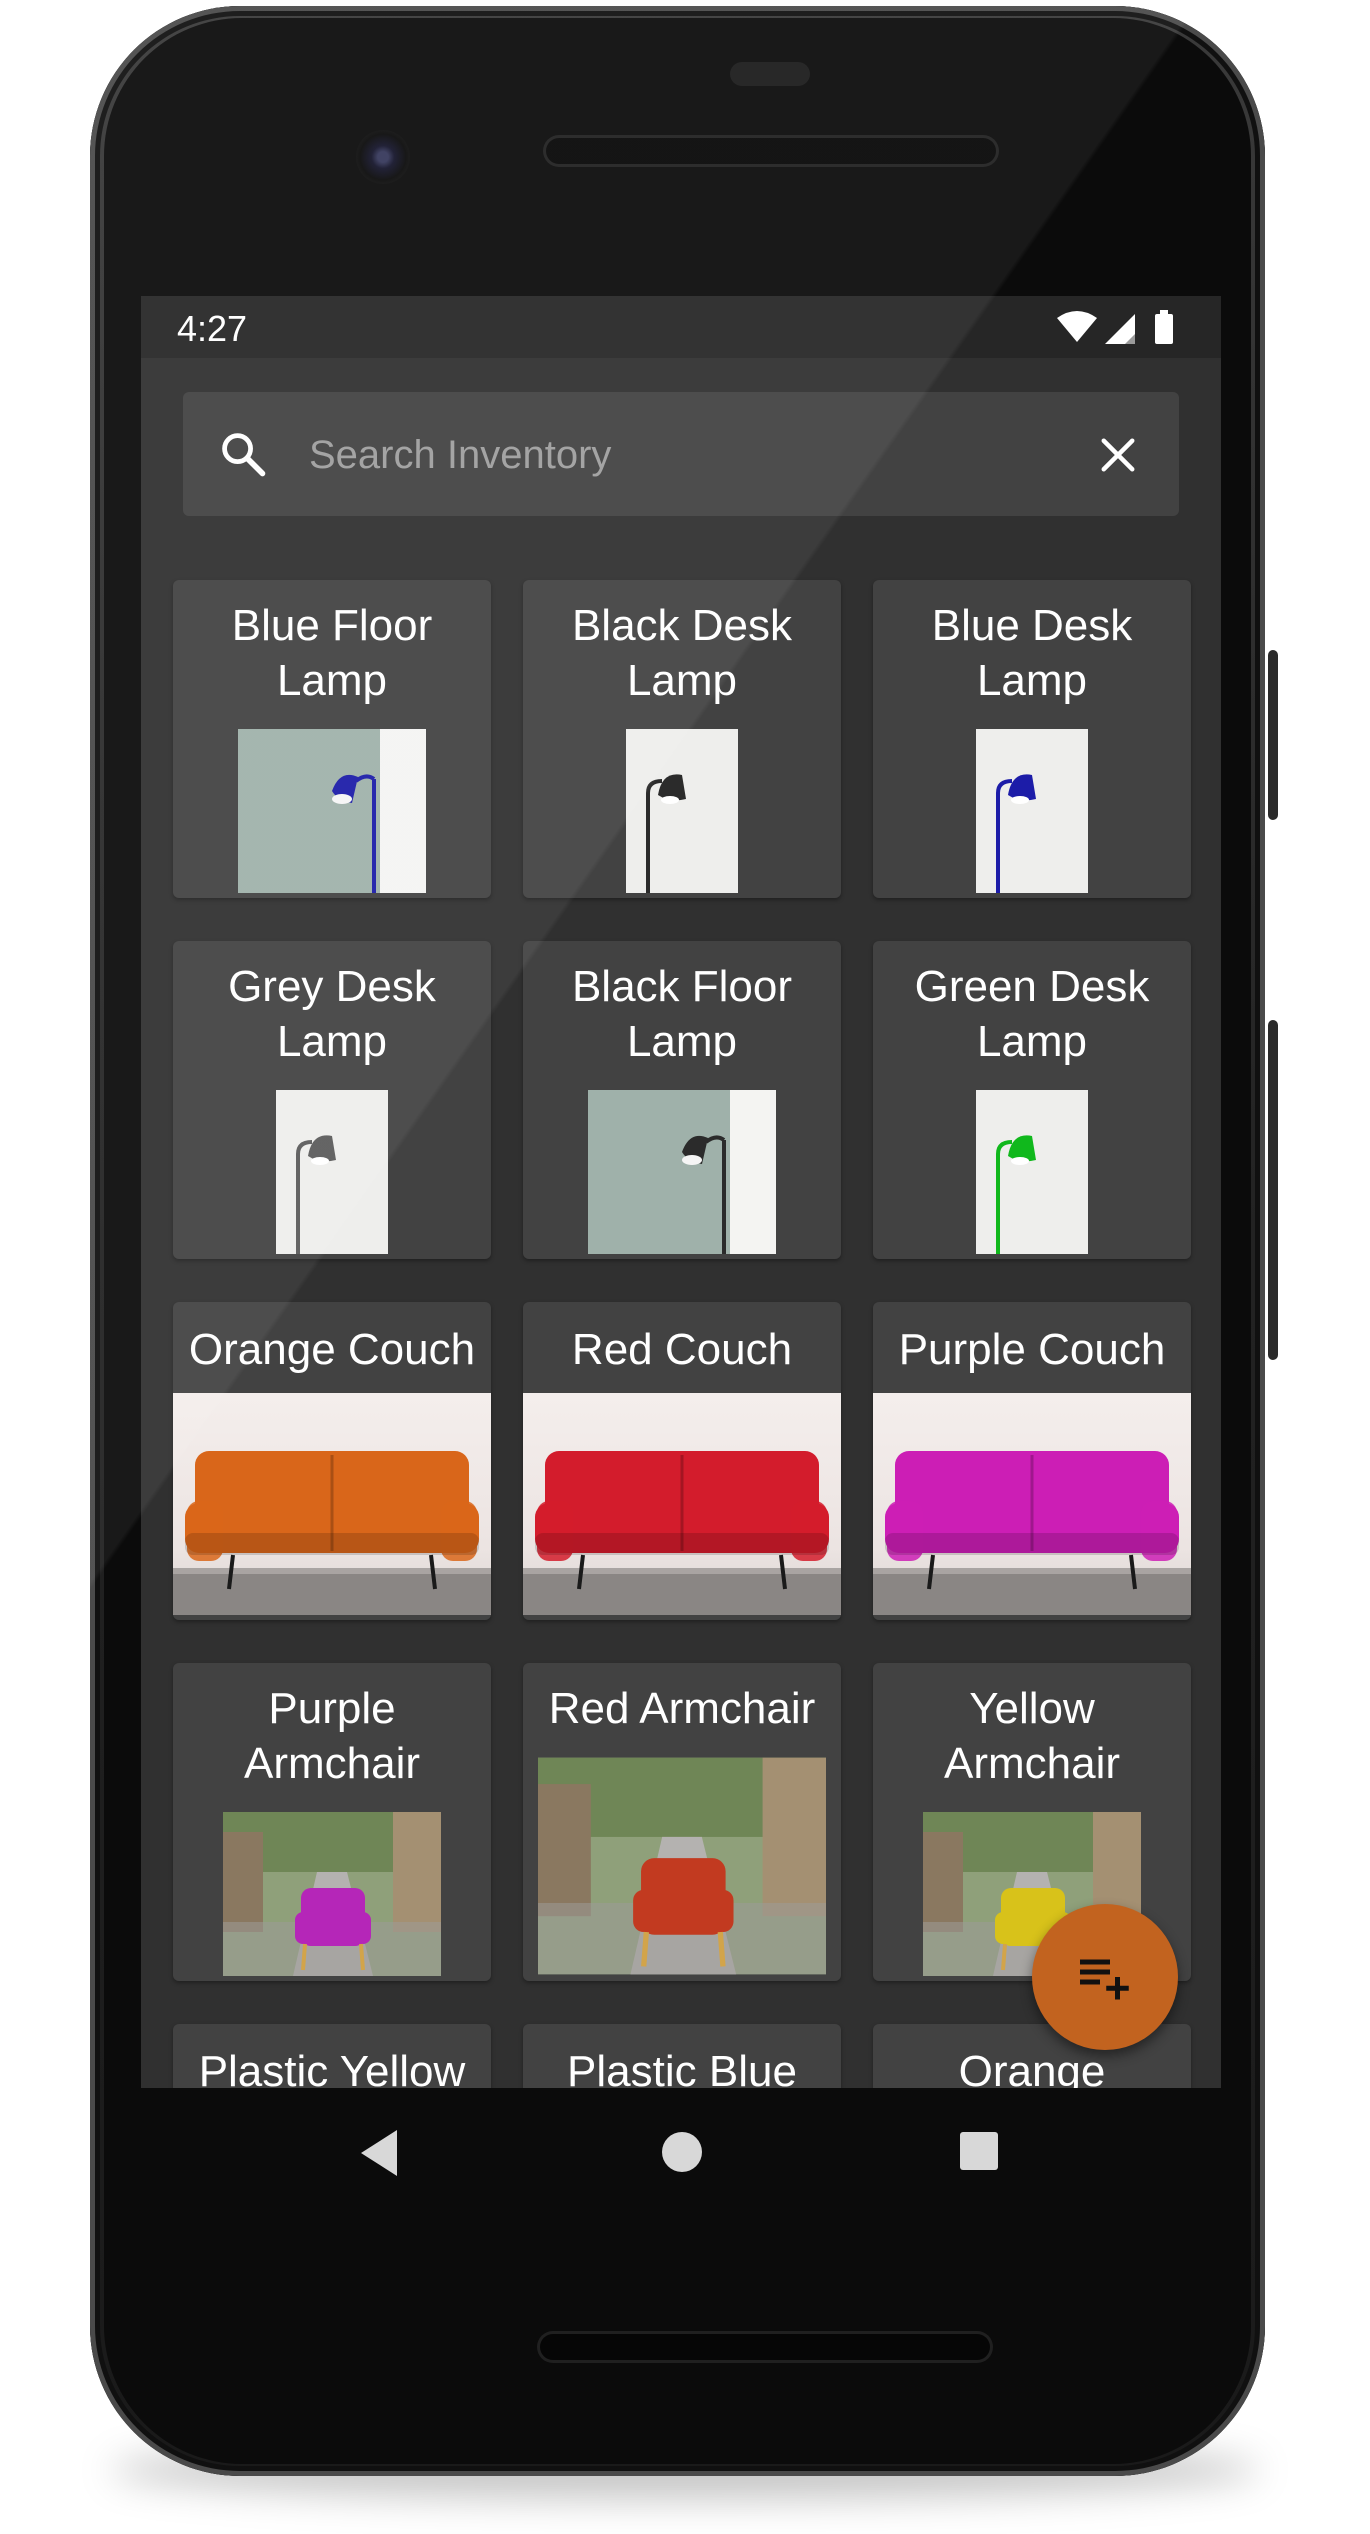 The width and height of the screenshot is (1370, 2534). Describe the element at coordinates (1273, 735) in the screenshot. I see `power-button` at that location.